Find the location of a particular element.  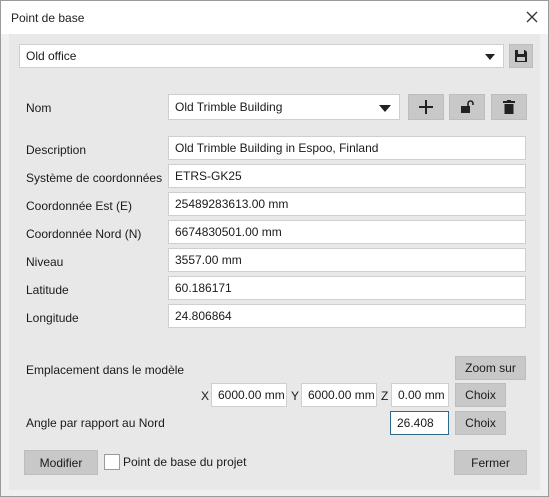

north-angle-field: 26.408 is located at coordinates (419, 423).